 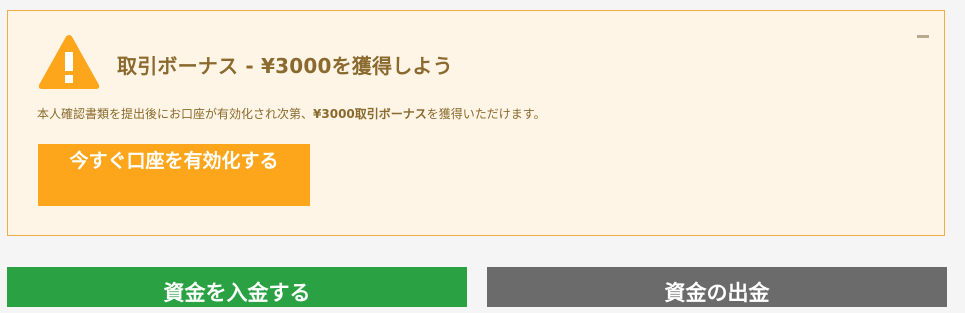 What do you see at coordinates (175, 114) in the screenshot?
I see `description-prefix: 本人確認書類を提出後にお口座が有効化され次第、` at bounding box center [175, 114].